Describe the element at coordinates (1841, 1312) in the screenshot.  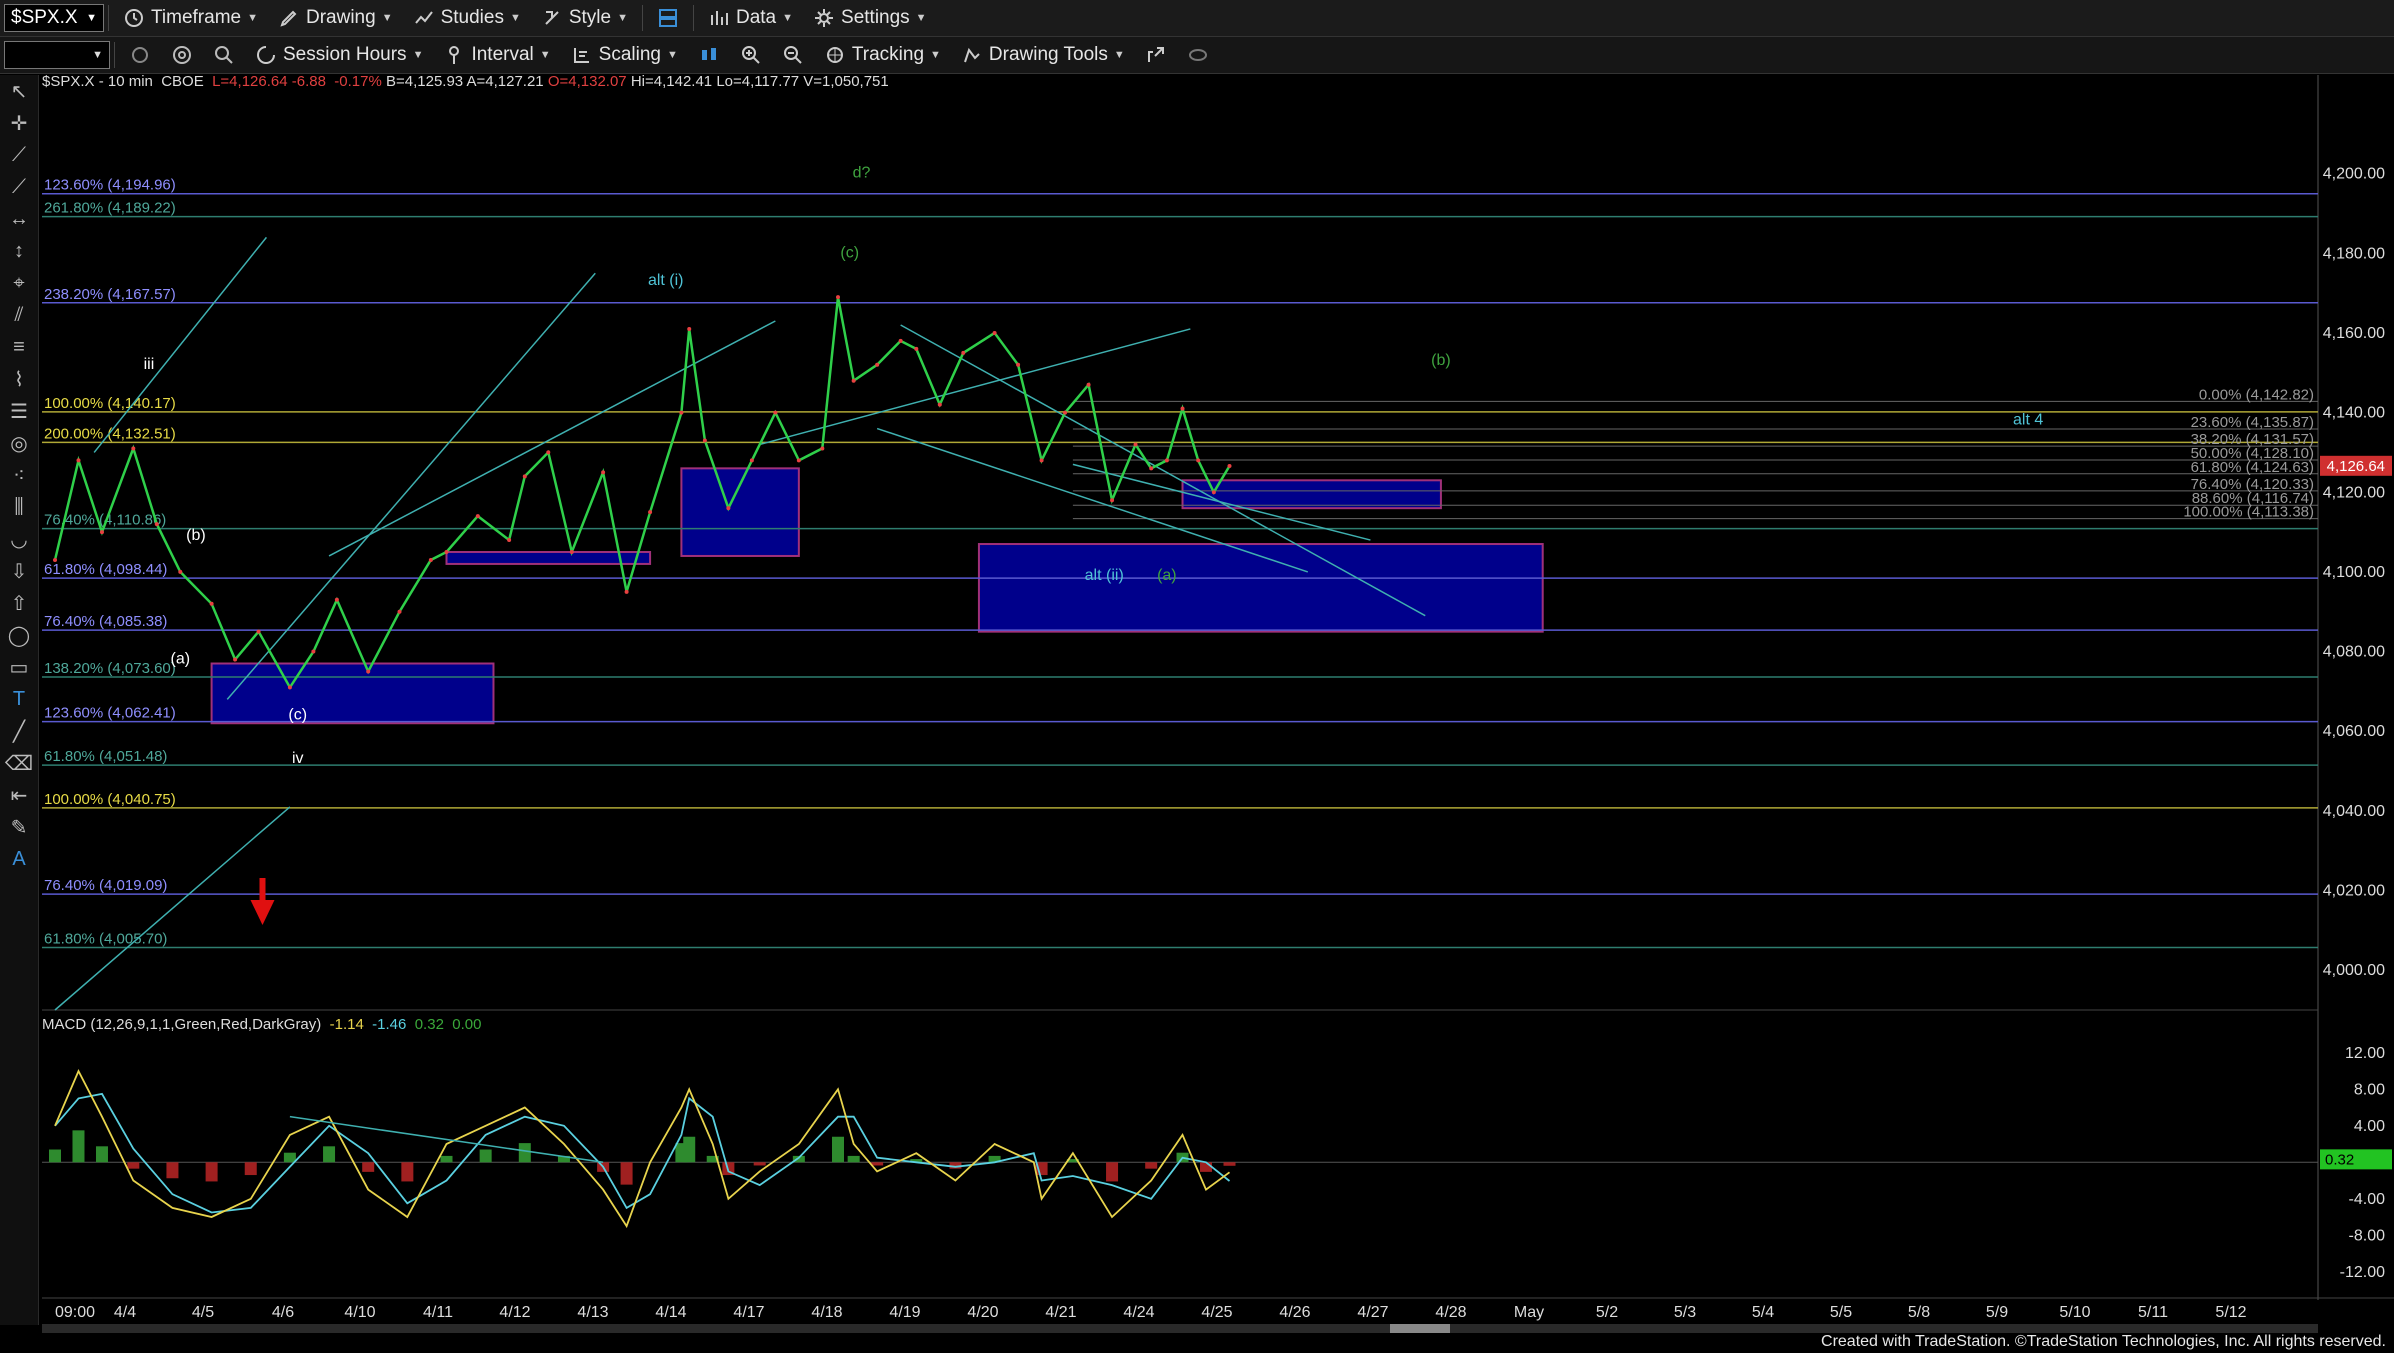
I see `time-tick-label: 5/5` at that location.